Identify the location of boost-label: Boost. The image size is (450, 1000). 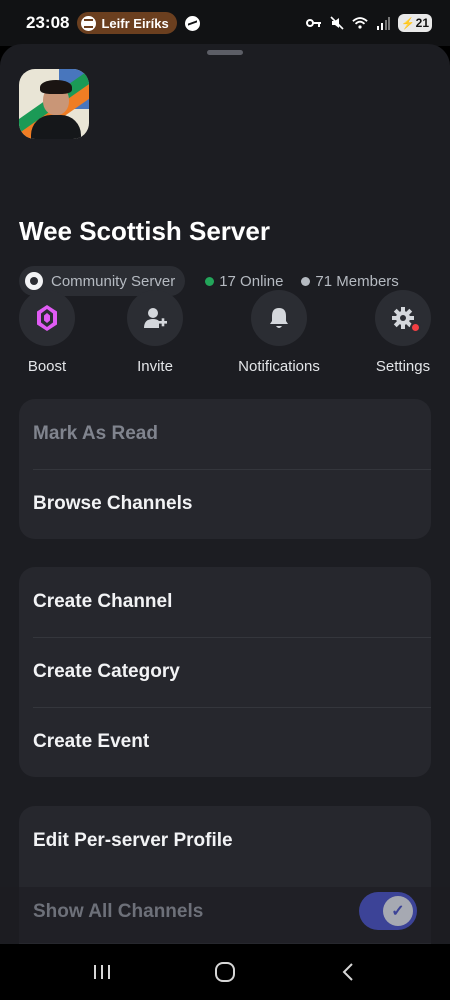
(47, 366).